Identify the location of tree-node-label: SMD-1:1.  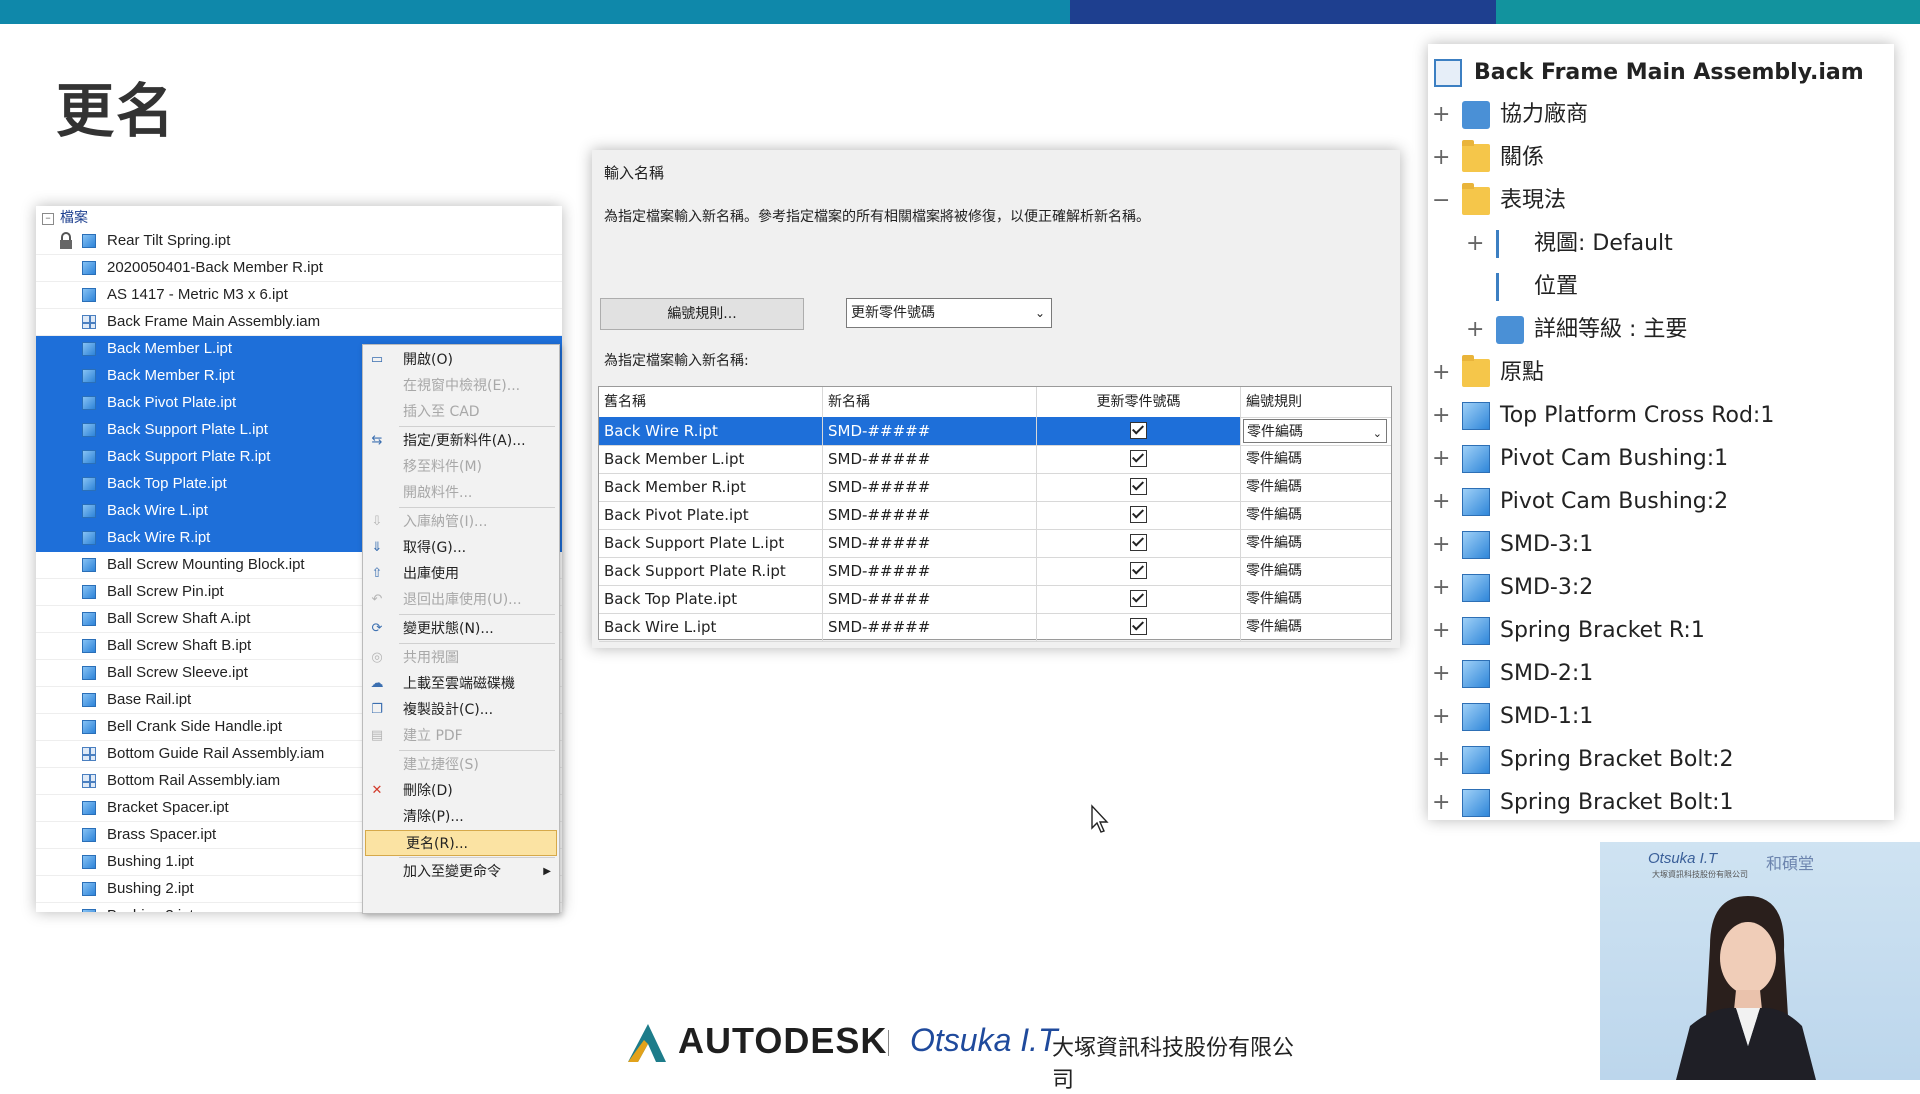
(1547, 716).